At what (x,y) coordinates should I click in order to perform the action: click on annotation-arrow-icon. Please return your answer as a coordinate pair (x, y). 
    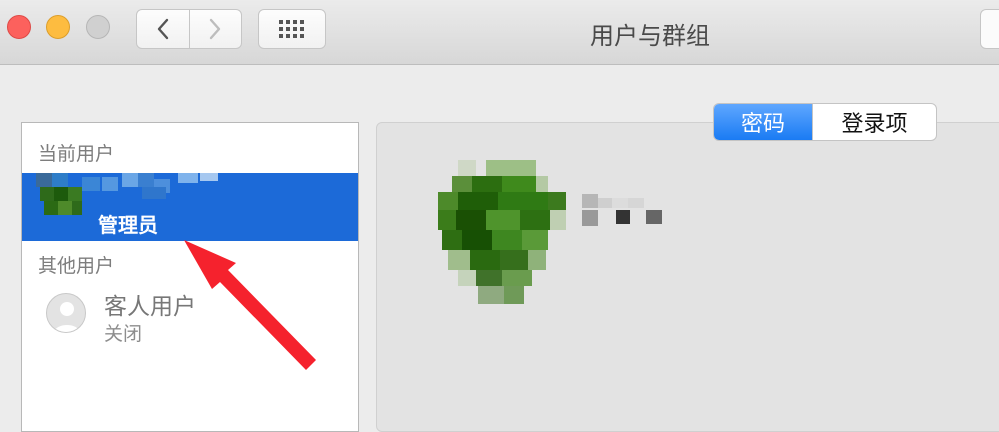
    Looking at the image, I should click on (250, 305).